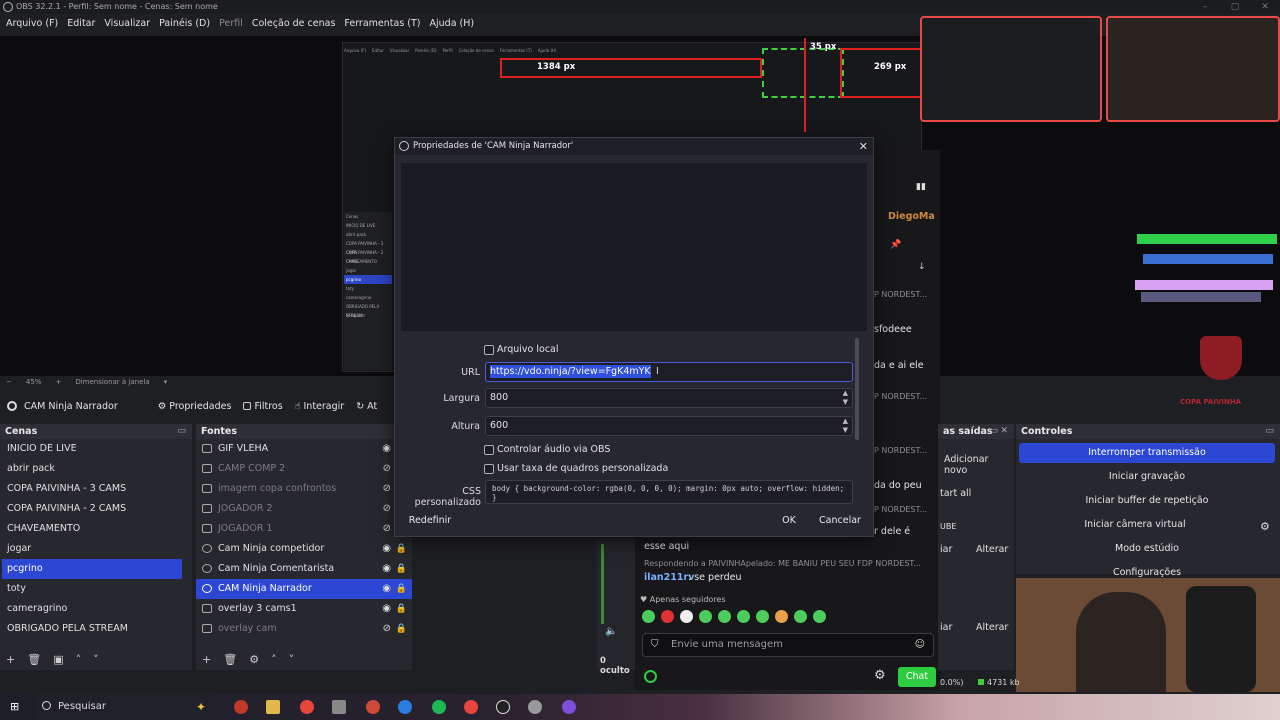  I want to click on scene-item: abrir pack, so click(96, 469).